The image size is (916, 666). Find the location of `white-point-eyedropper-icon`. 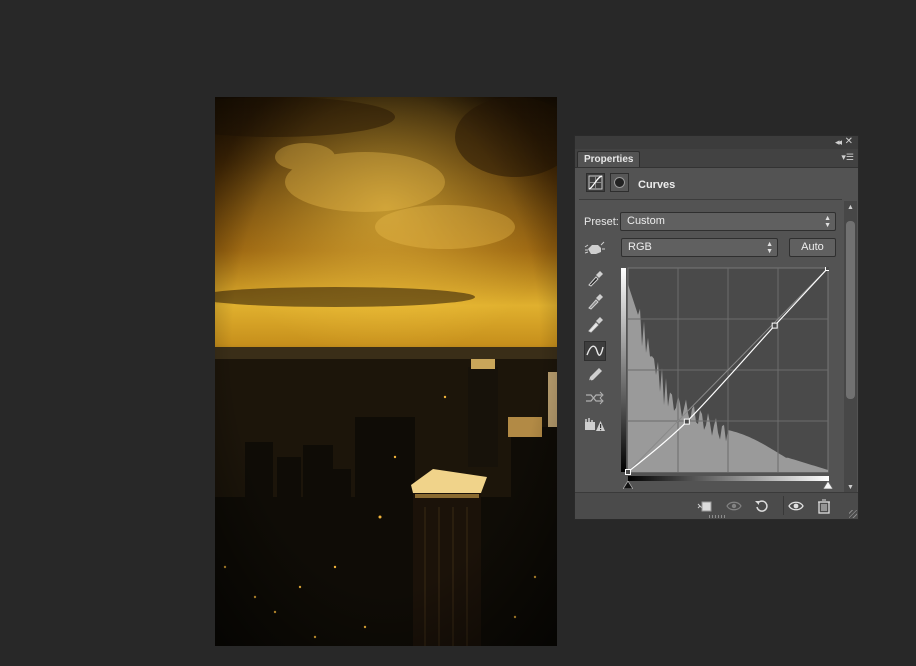

white-point-eyedropper-icon is located at coordinates (595, 324).